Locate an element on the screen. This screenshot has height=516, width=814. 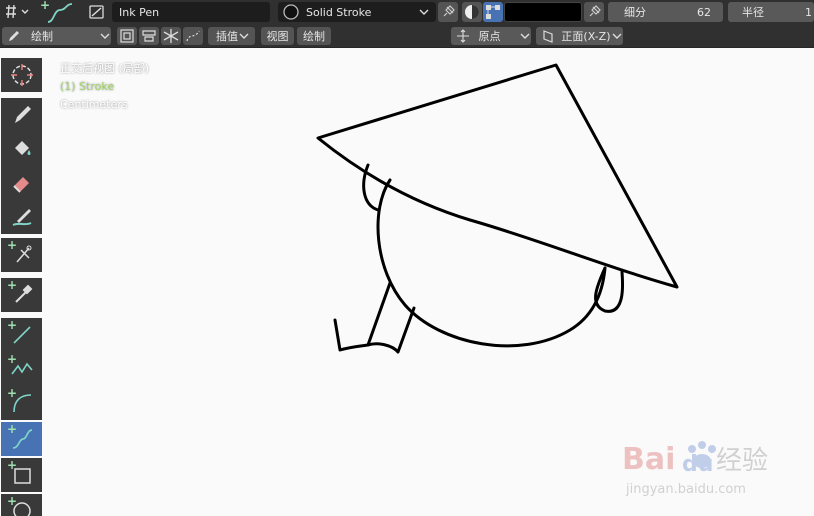
watermark-service: 经验 is located at coordinates (742, 461).